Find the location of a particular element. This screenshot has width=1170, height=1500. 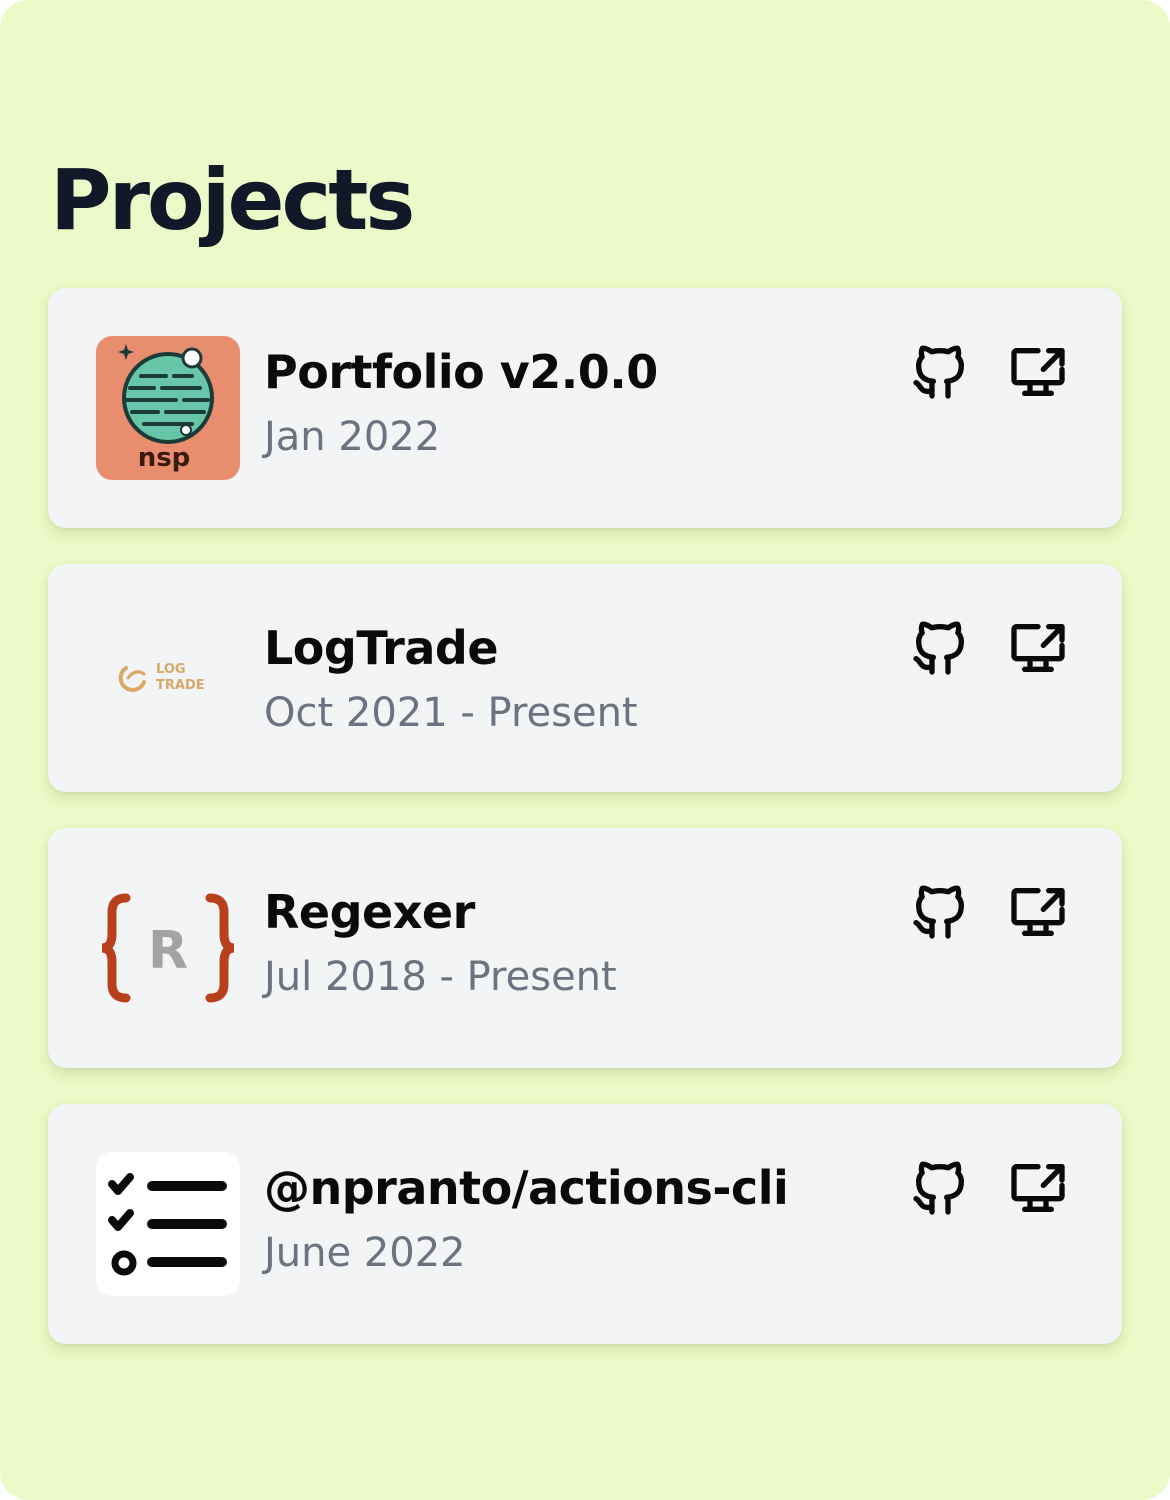

nsp-globe-logo: nsp is located at coordinates (168, 408).